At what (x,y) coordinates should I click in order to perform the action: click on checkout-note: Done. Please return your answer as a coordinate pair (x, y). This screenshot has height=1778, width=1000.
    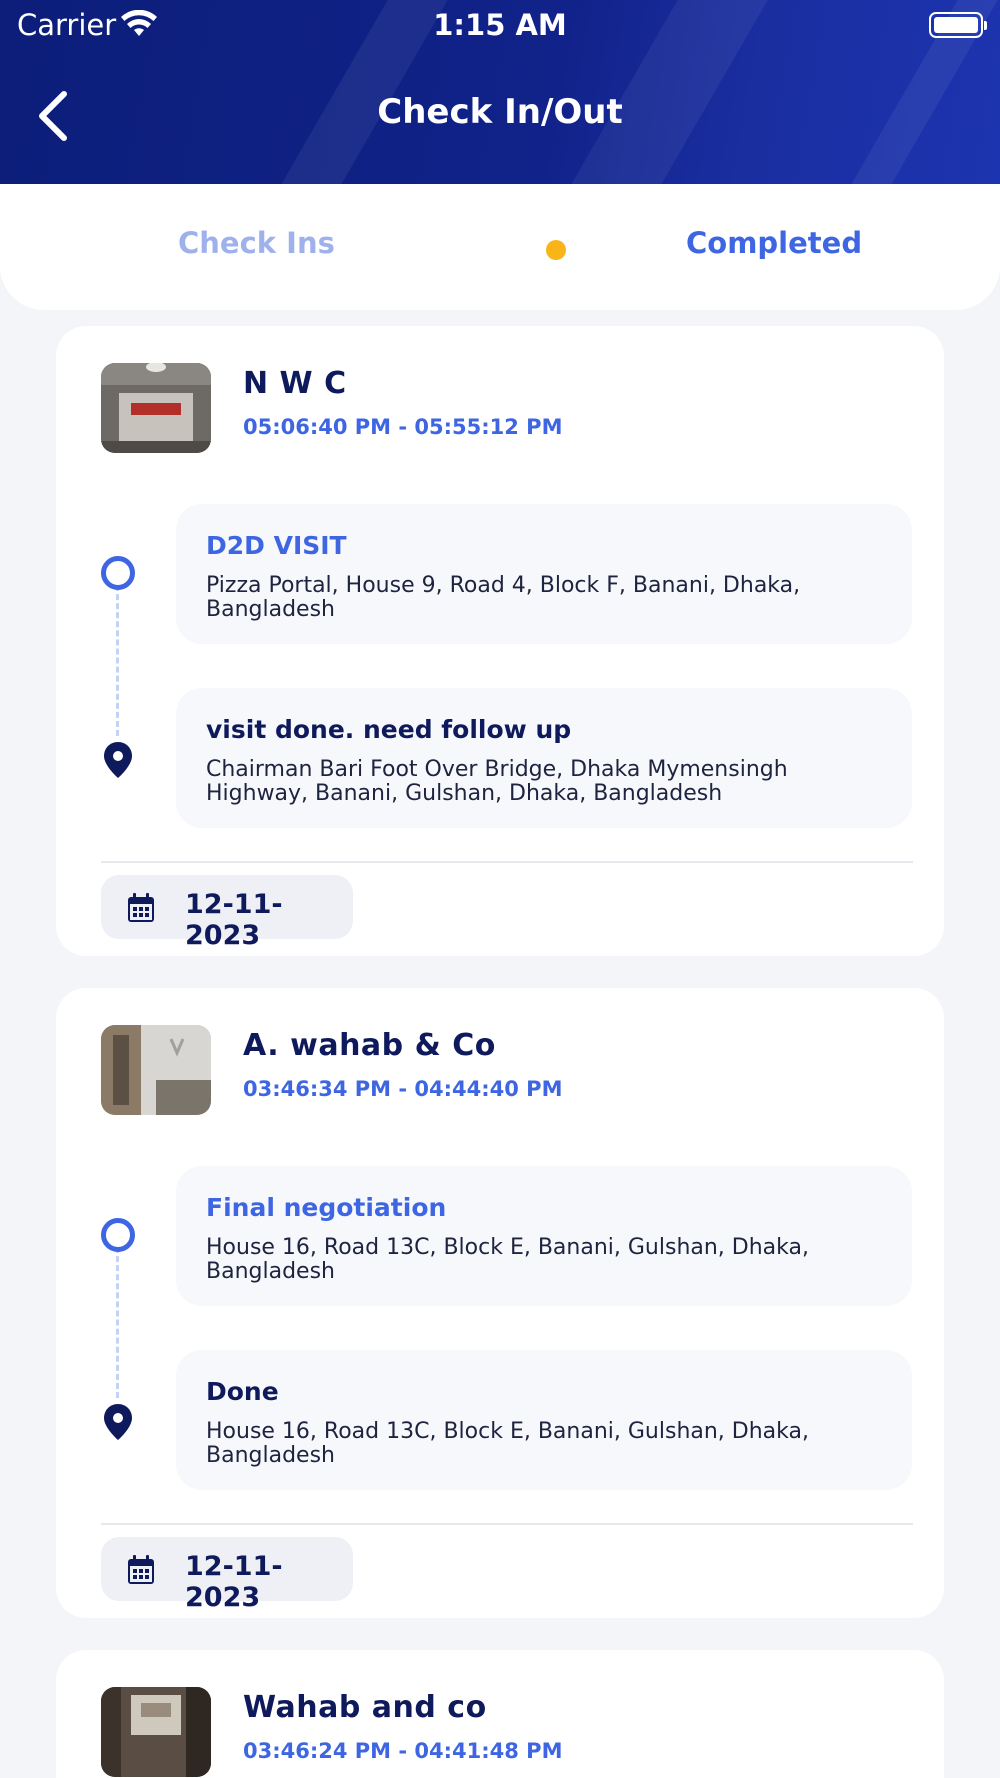
    Looking at the image, I should click on (242, 1391).